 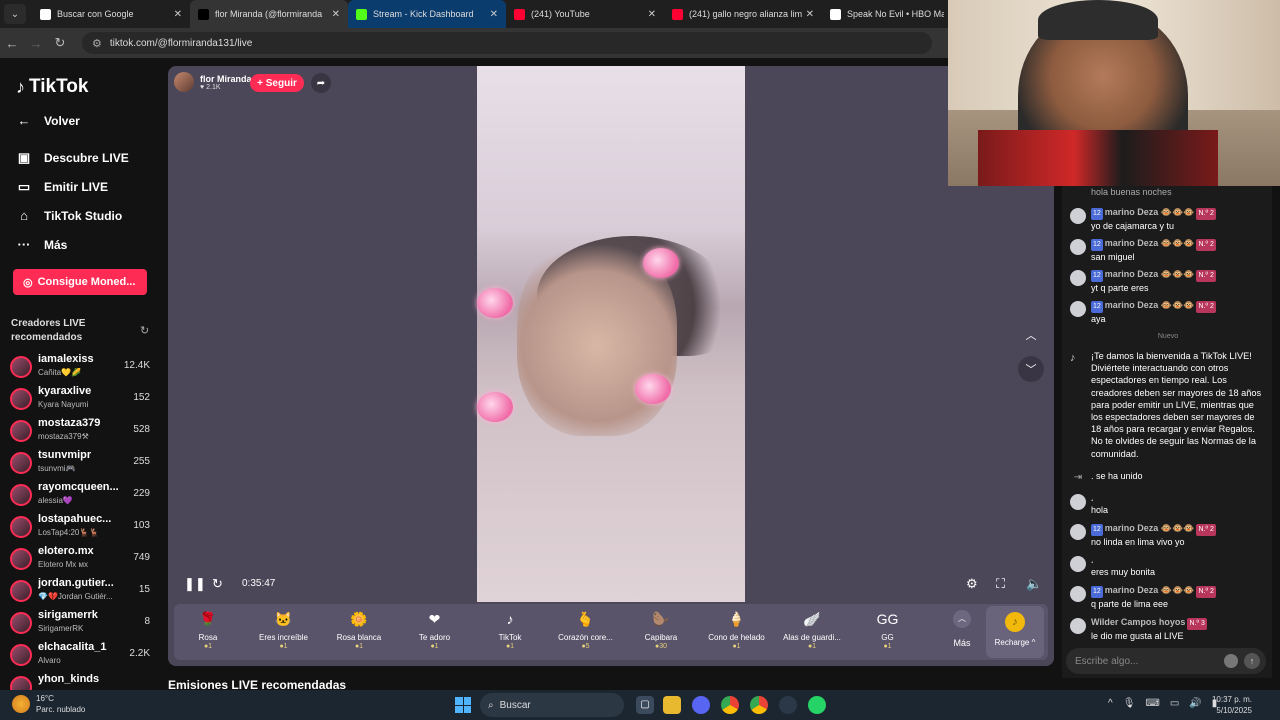 I want to click on refresh-icon: ↻, so click(x=144, y=330).